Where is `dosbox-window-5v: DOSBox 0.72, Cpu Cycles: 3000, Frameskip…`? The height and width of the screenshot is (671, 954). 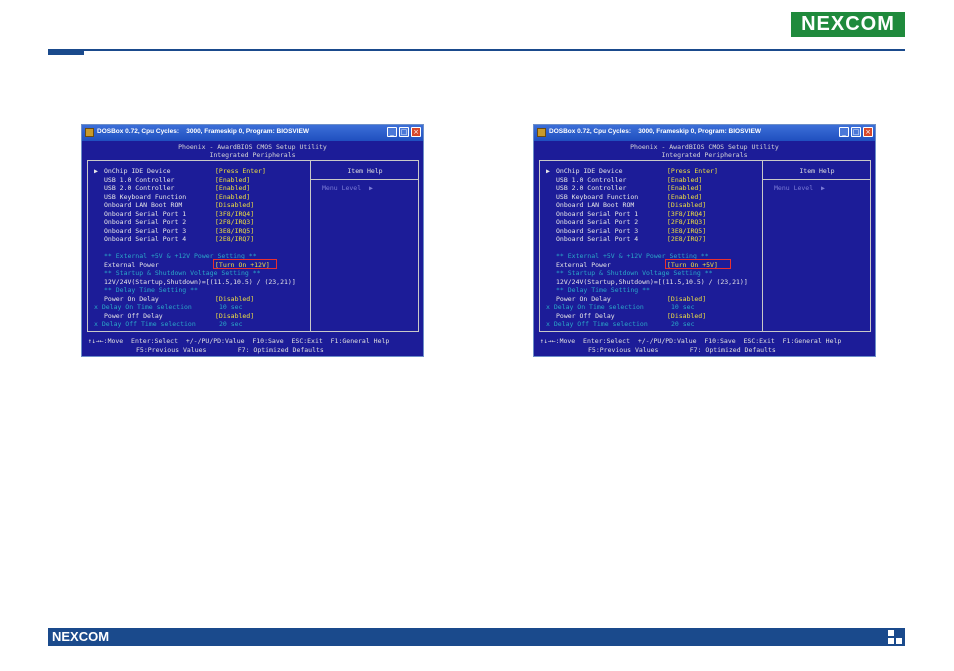 dosbox-window-5v: DOSBox 0.72, Cpu Cycles: 3000, Frameskip… is located at coordinates (704, 240).